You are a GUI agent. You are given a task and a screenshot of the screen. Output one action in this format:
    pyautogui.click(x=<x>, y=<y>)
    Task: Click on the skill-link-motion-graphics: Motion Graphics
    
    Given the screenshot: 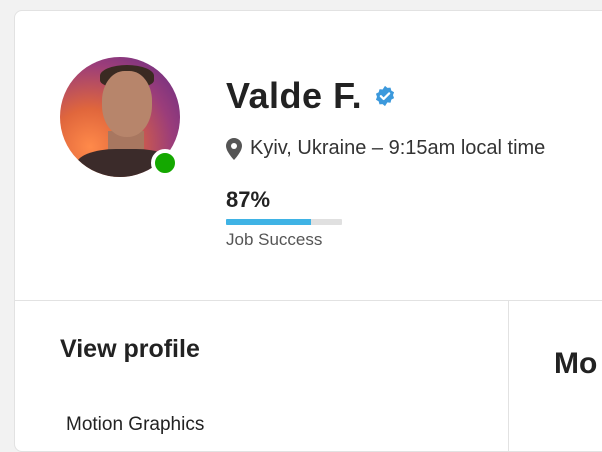 What is the action you would take?
    pyautogui.click(x=135, y=425)
    